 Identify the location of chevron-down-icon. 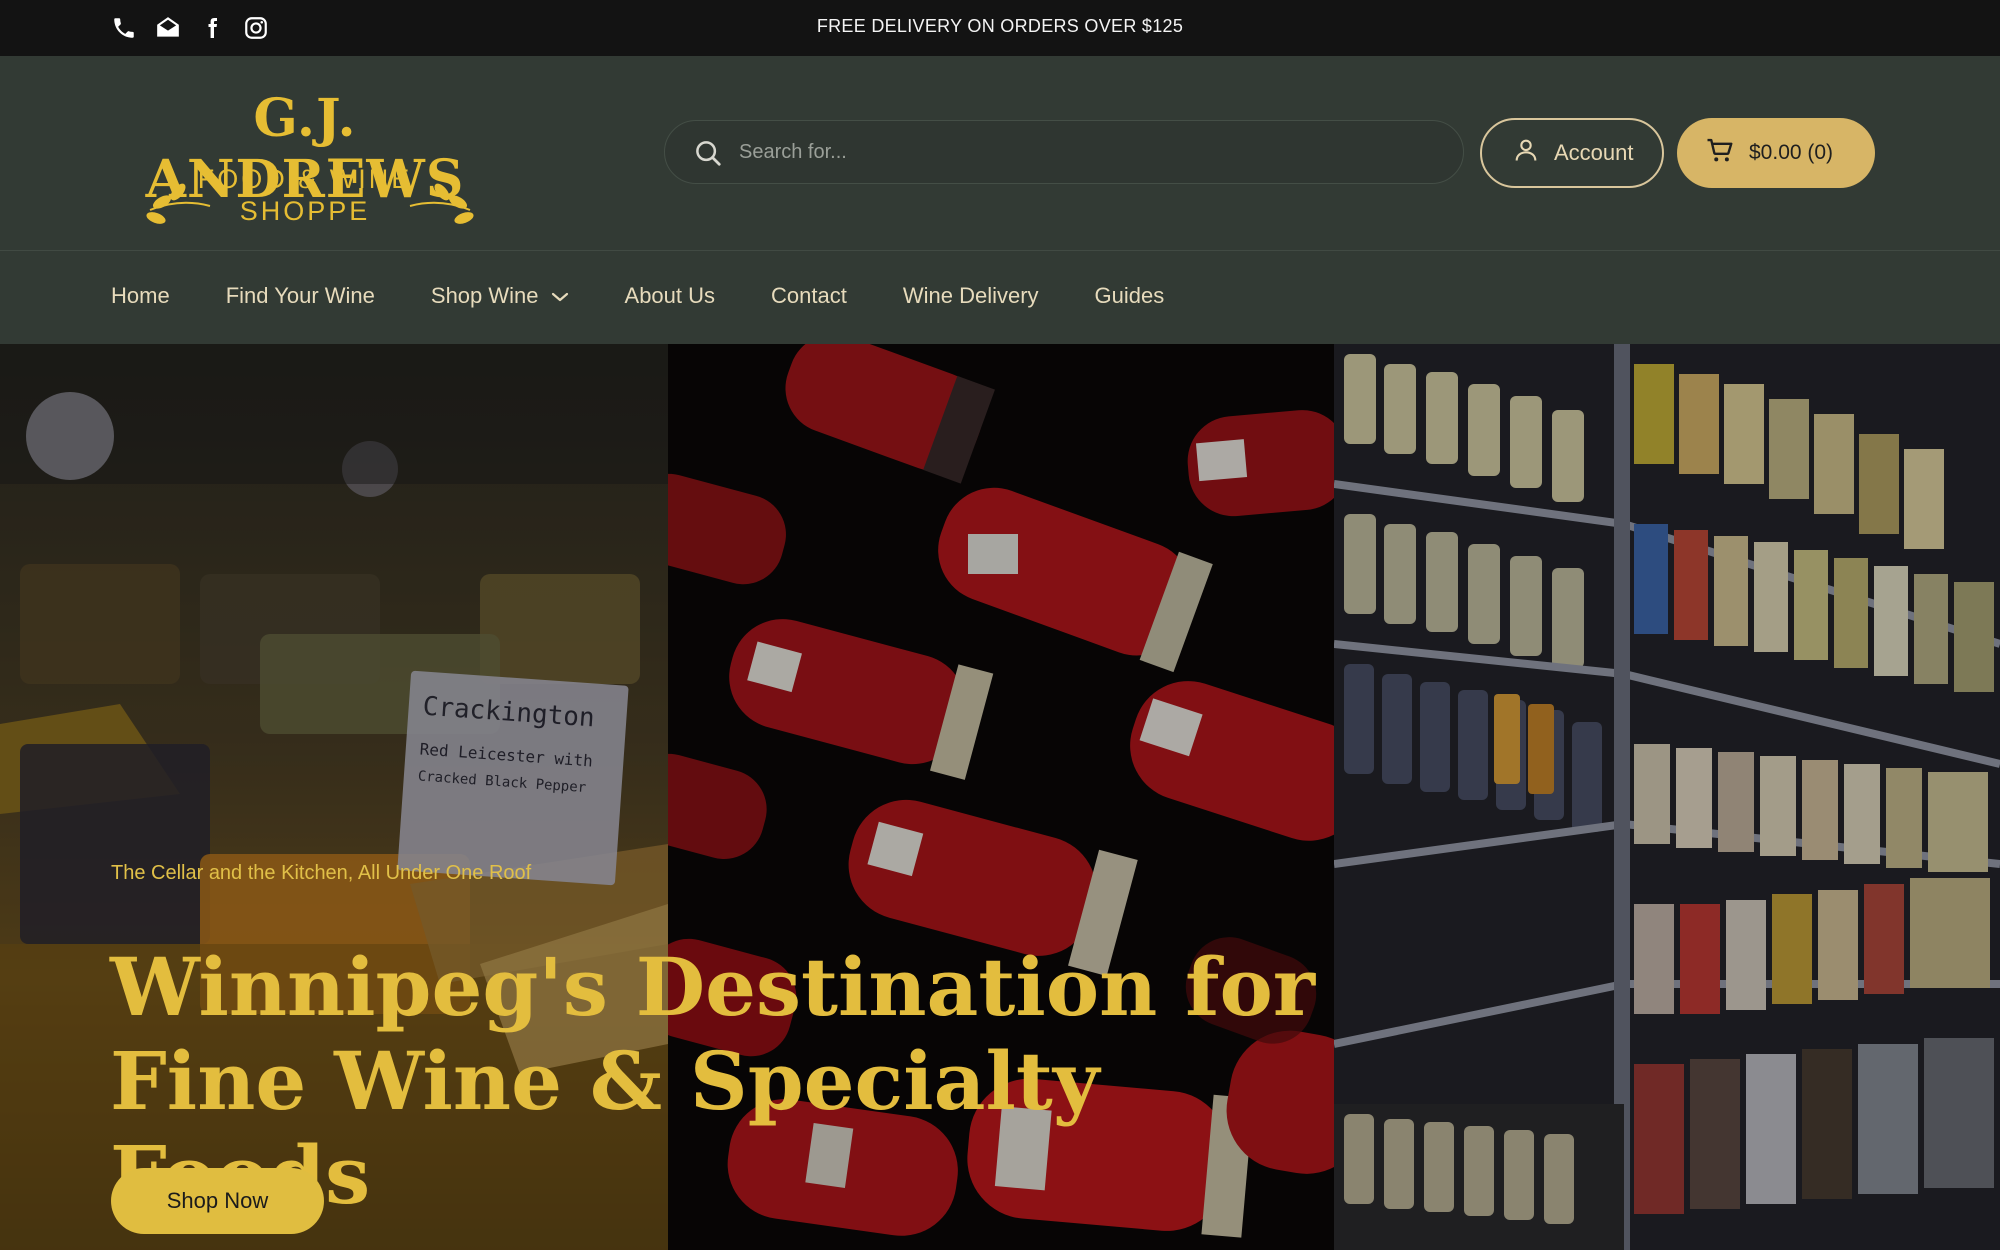
(560, 296).